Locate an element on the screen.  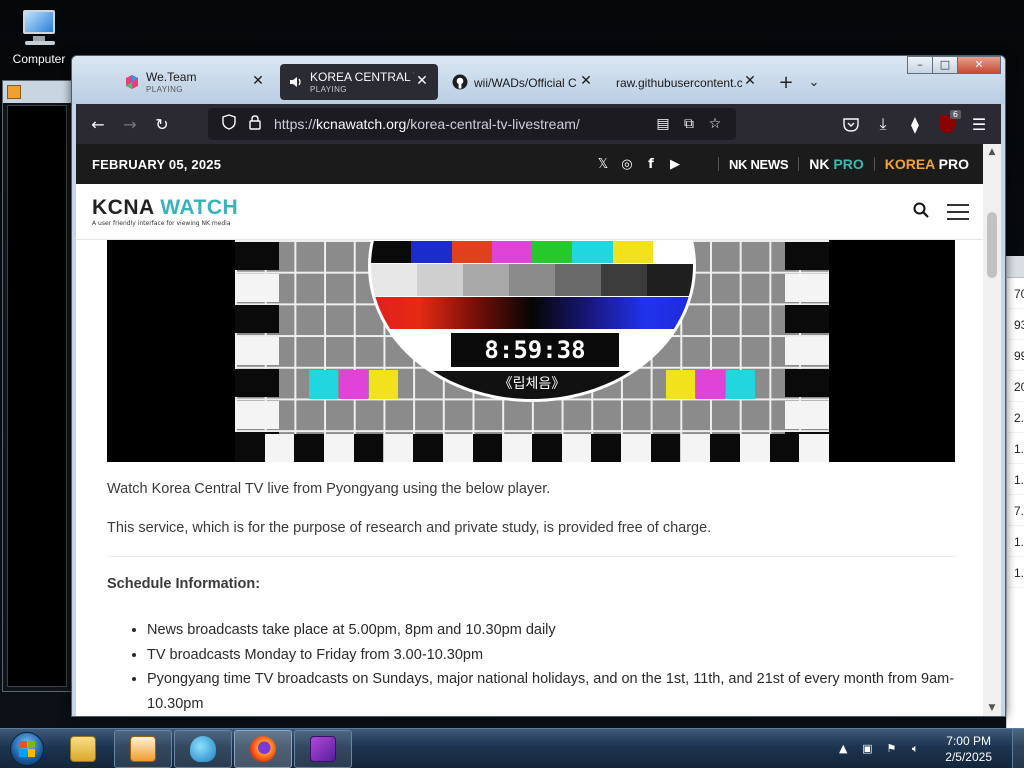
taskbar-firefox is located at coordinates (263, 748).